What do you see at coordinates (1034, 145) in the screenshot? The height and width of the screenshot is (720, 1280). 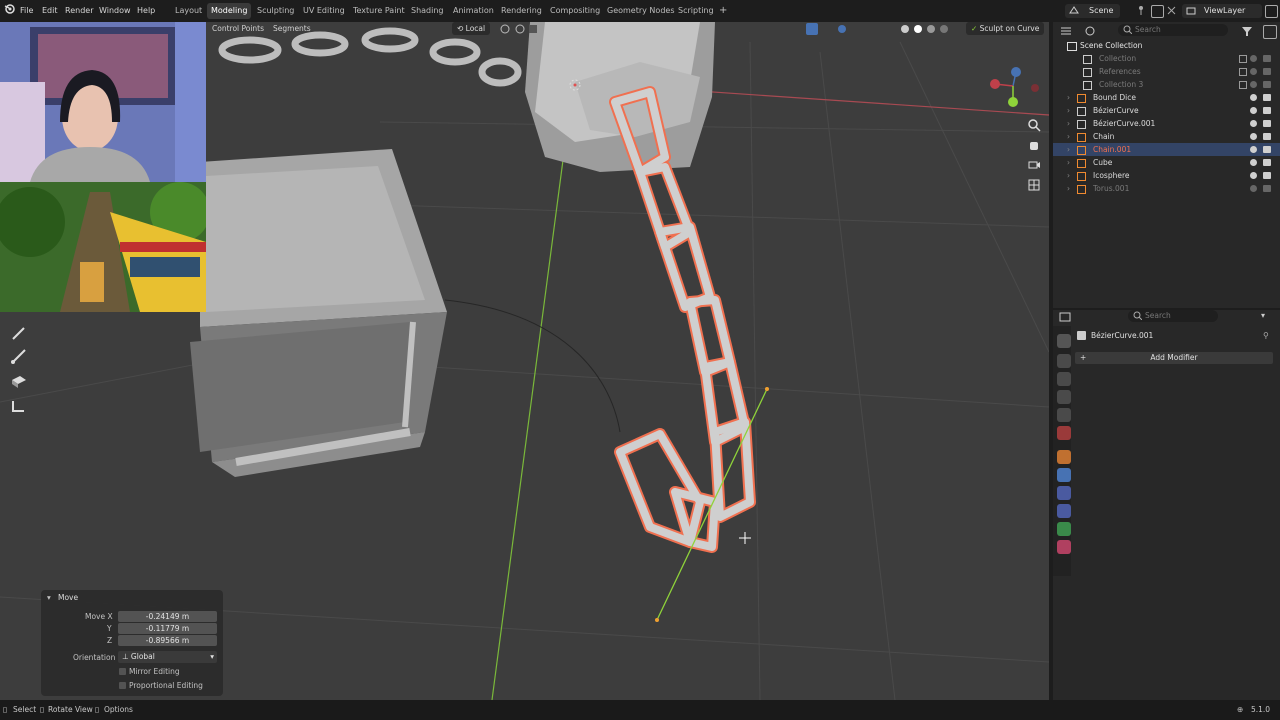 I see `pan-hand-icon` at bounding box center [1034, 145].